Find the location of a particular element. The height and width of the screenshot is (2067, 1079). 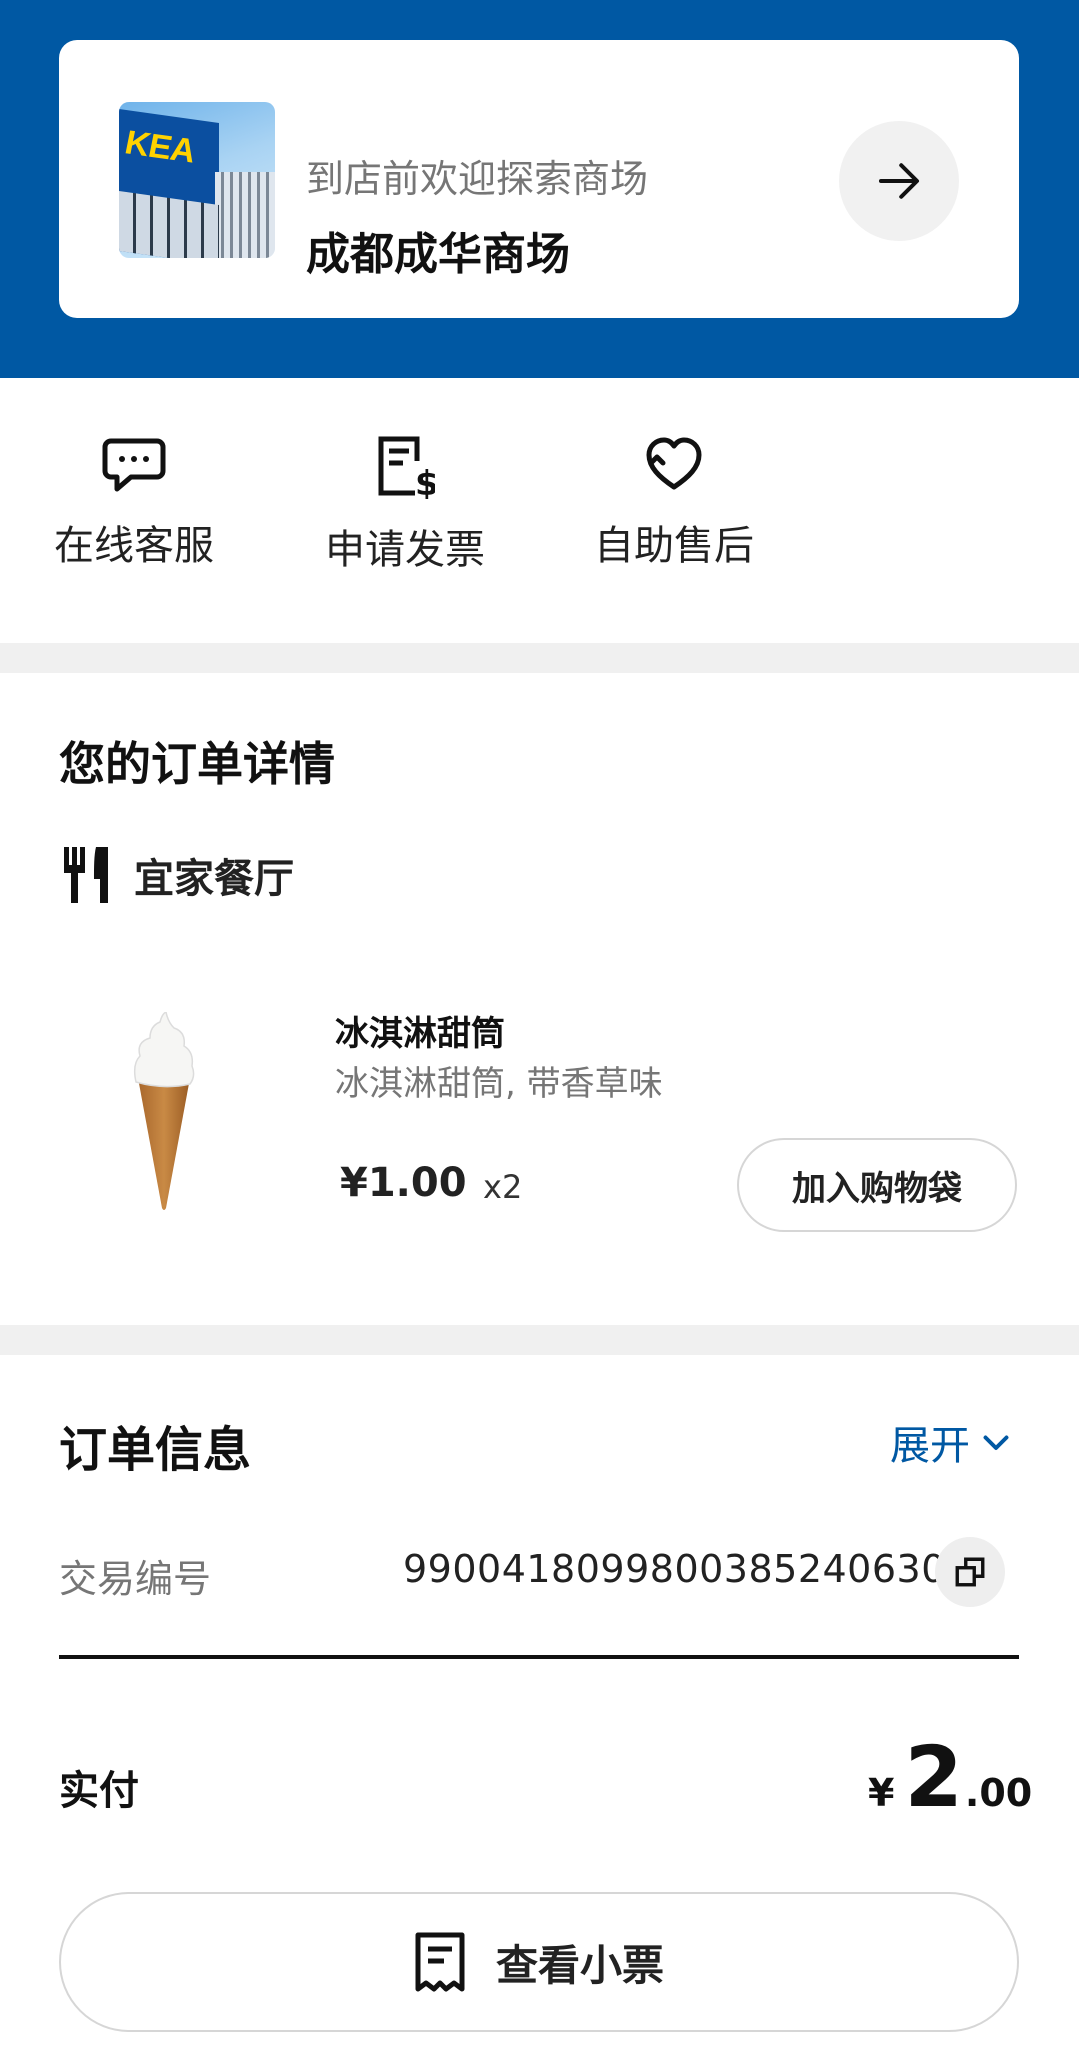

copy-button is located at coordinates (970, 1572).